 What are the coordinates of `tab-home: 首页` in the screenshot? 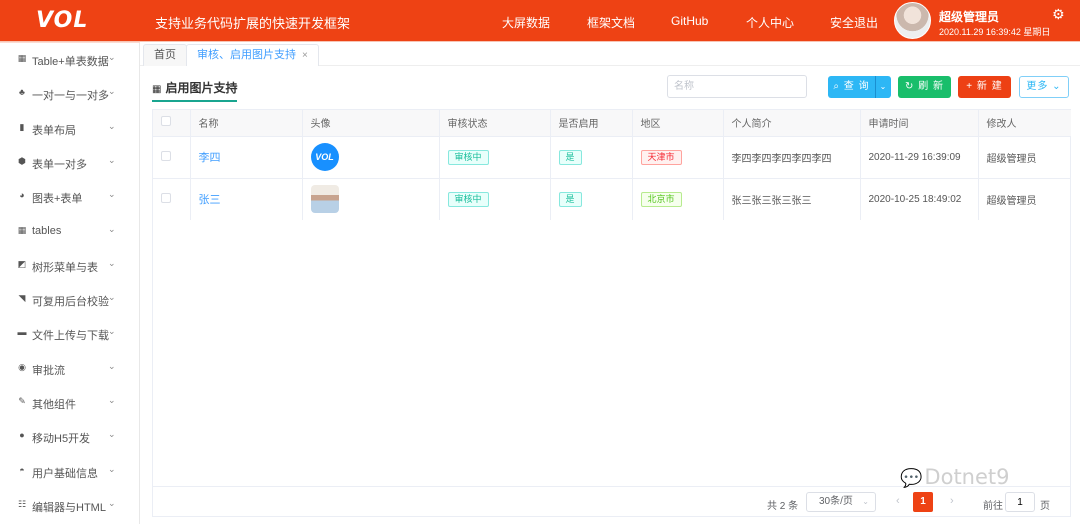 It's located at (165, 55).